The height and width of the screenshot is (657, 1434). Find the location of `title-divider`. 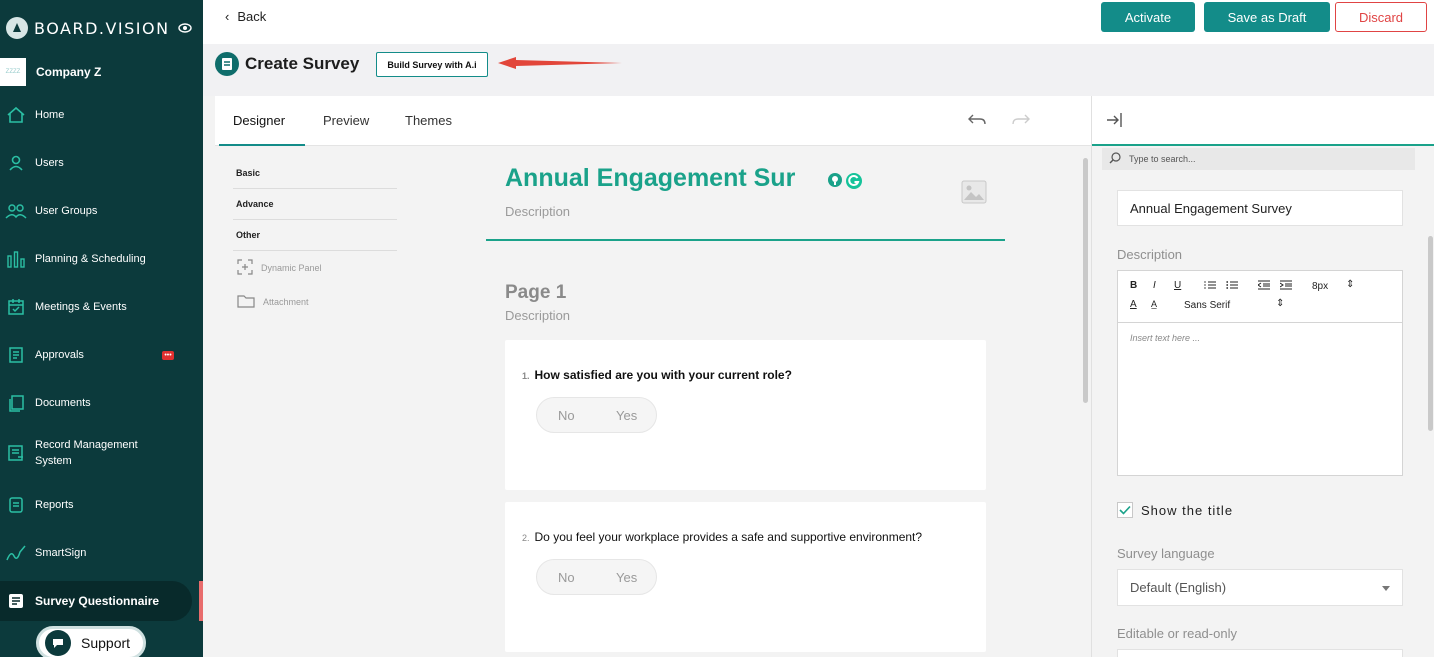

title-divider is located at coordinates (745, 240).